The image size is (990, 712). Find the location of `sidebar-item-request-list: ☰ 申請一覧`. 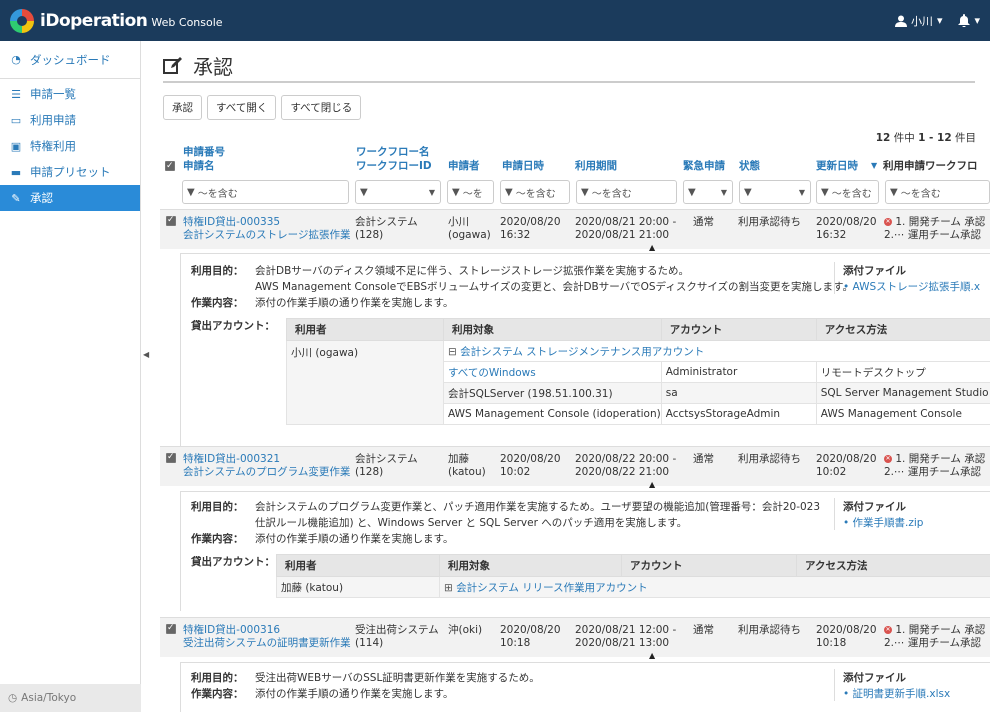

sidebar-item-request-list: ☰ 申請一覧 is located at coordinates (70, 94).